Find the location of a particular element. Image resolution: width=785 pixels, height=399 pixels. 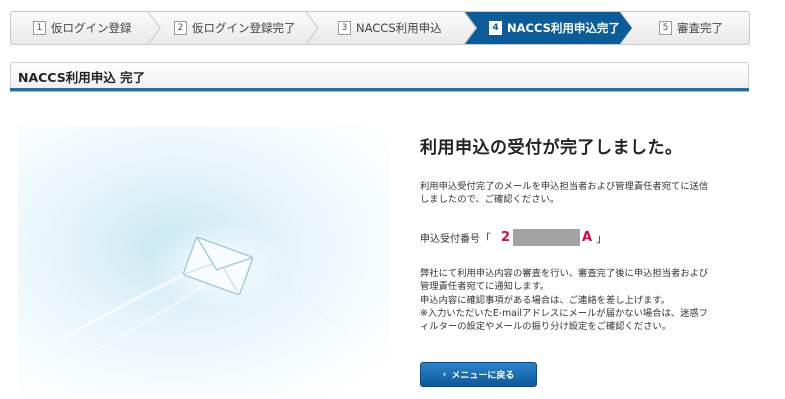

step-number: 5 is located at coordinates (665, 28).